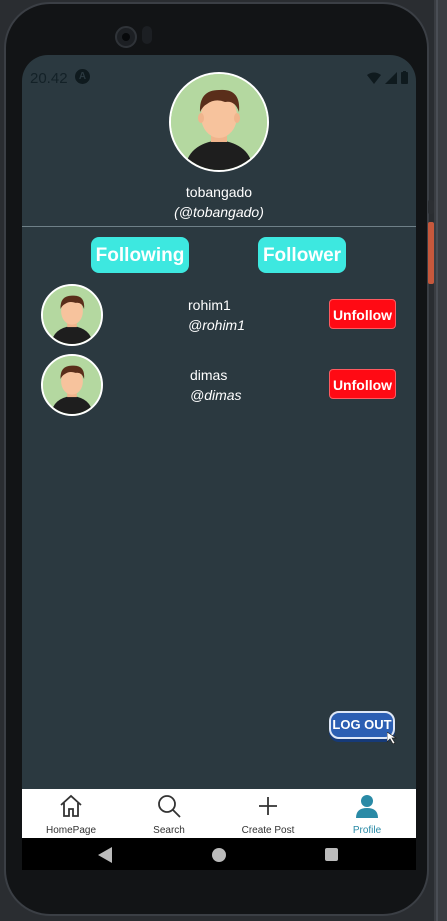 The height and width of the screenshot is (921, 447). Describe the element at coordinates (71, 805) in the screenshot. I see `home-icon` at that location.